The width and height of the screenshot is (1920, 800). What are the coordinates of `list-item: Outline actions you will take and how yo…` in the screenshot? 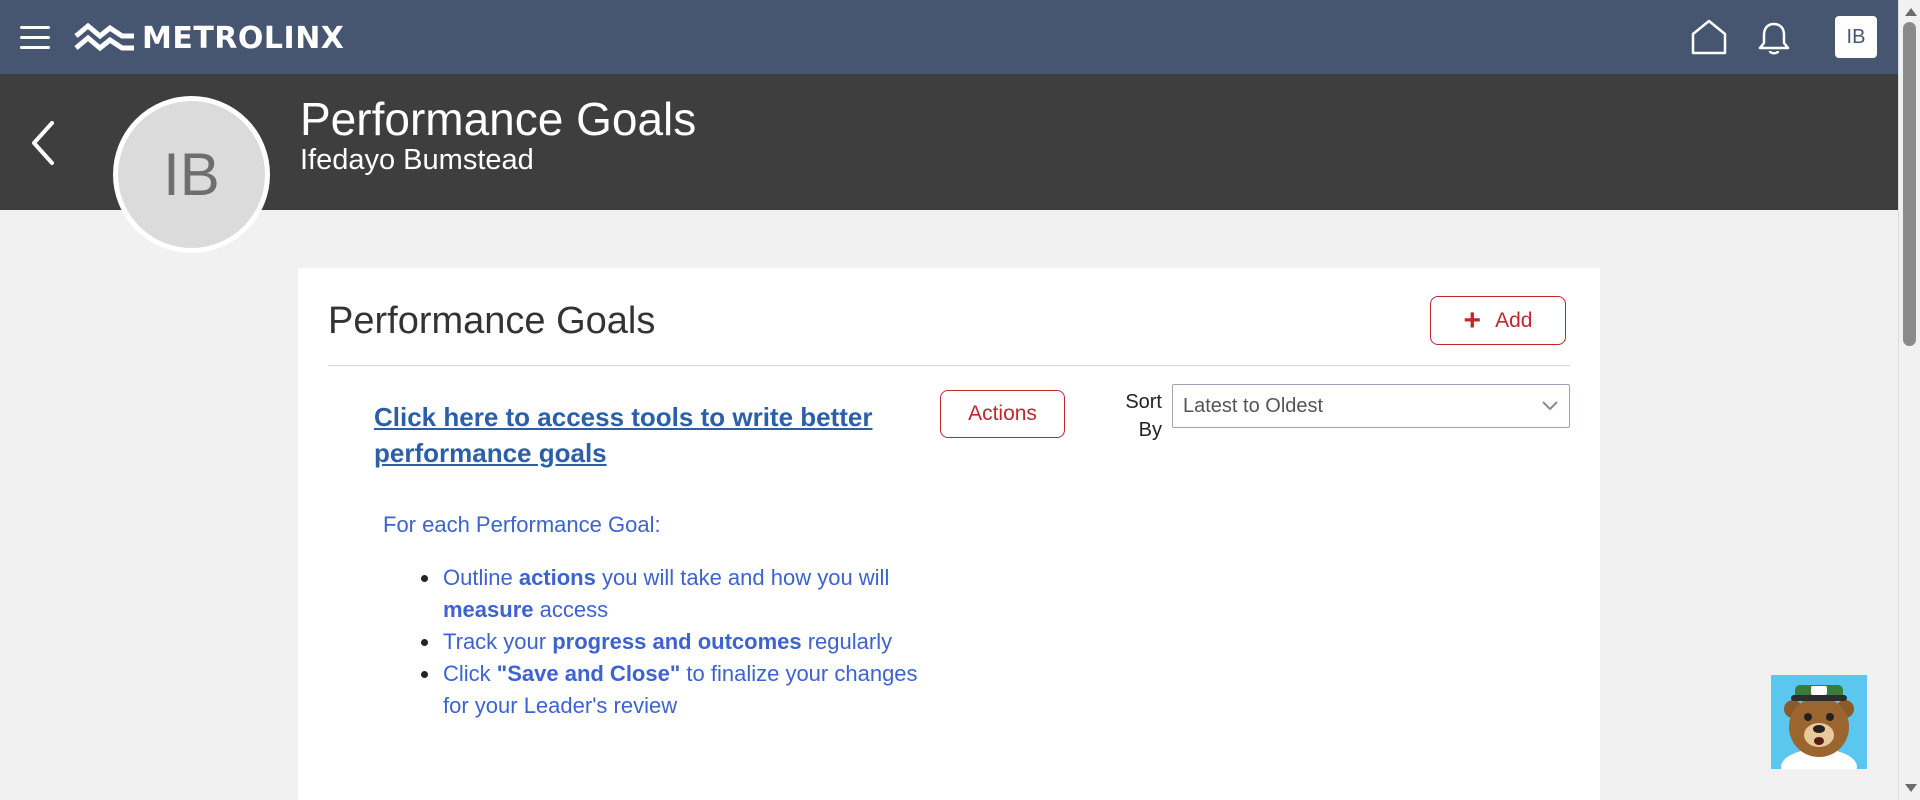 It's located at (668, 594).